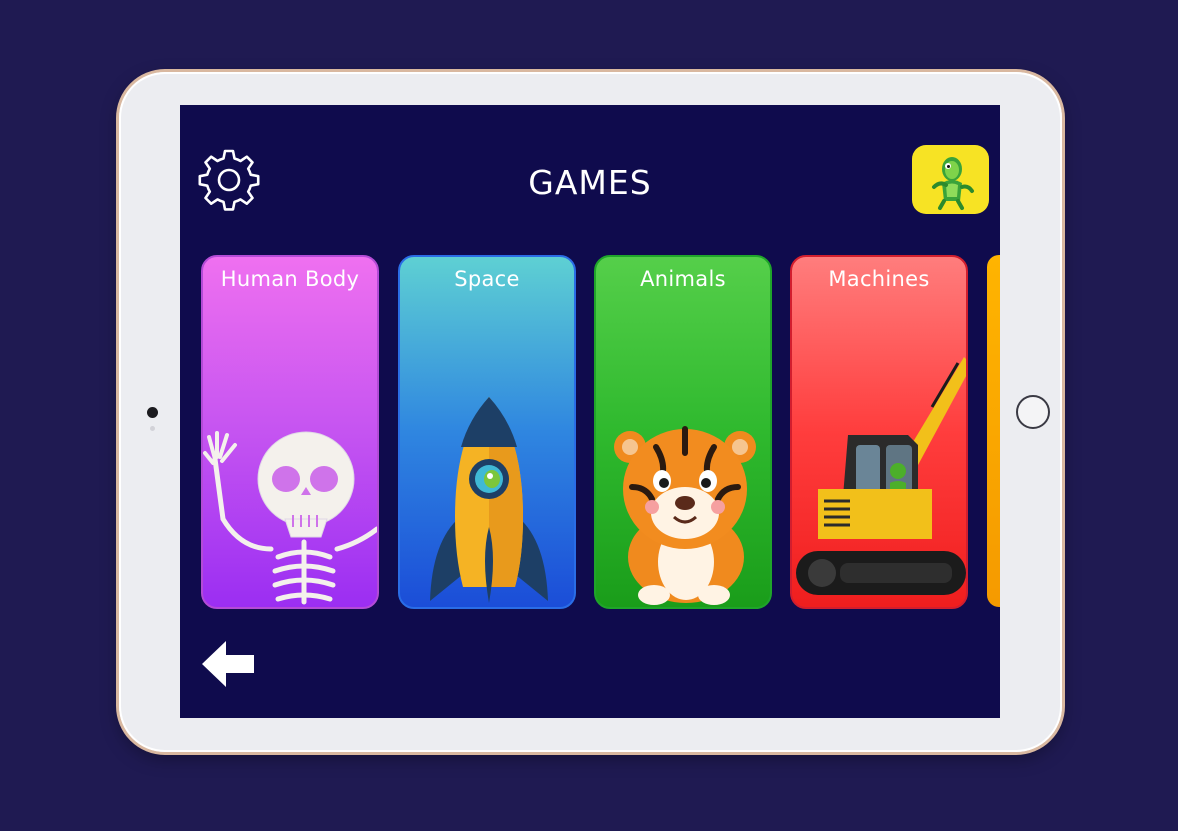  I want to click on category-label: Space, so click(487, 279).